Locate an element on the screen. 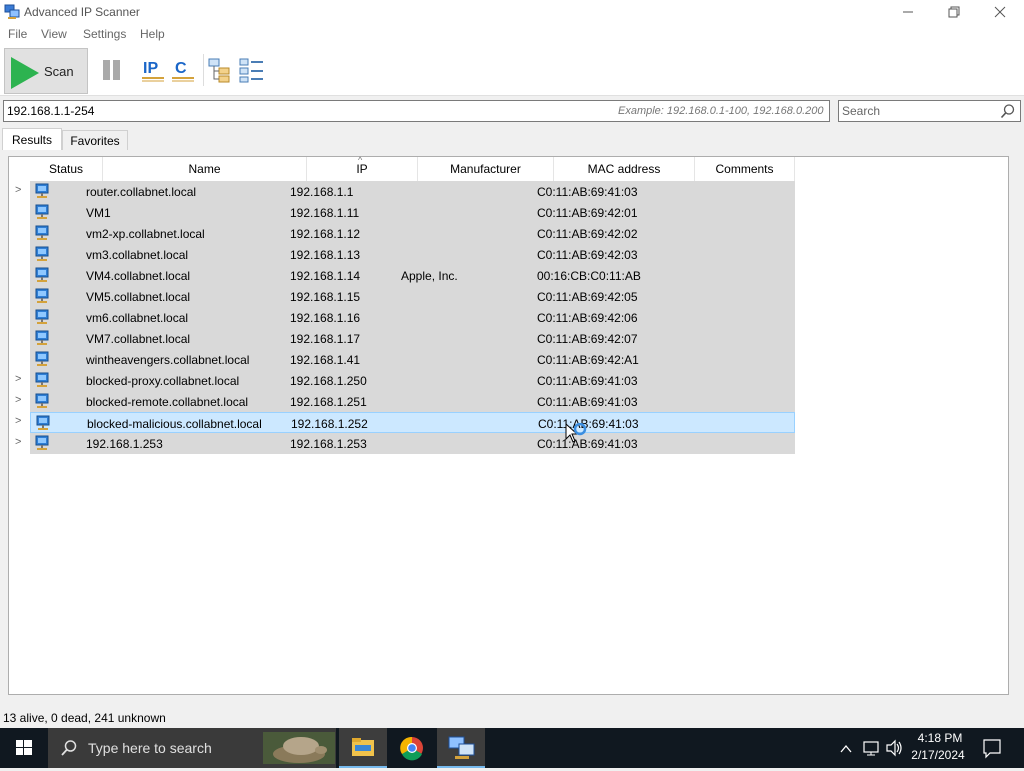  close-button is located at coordinates (1000, 12).